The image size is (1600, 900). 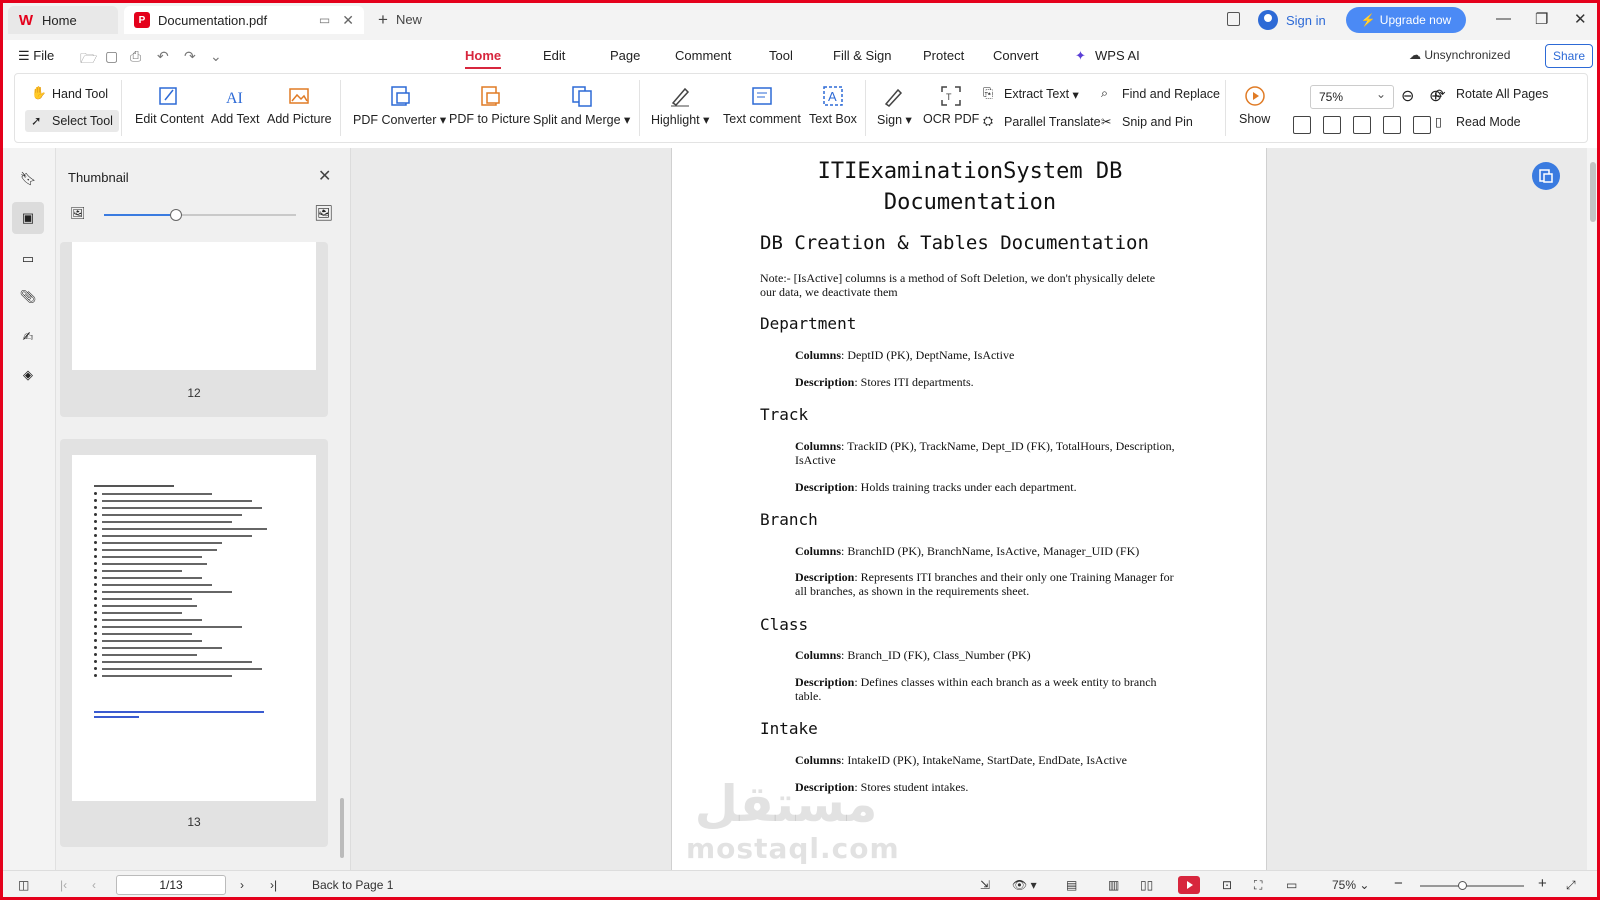 What do you see at coordinates (1472, 885) in the screenshot?
I see `zoom-slider` at bounding box center [1472, 885].